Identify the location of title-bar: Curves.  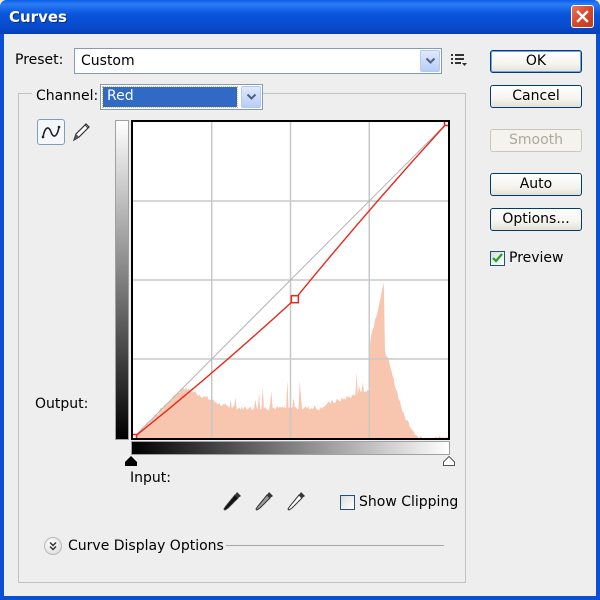
(300, 17).